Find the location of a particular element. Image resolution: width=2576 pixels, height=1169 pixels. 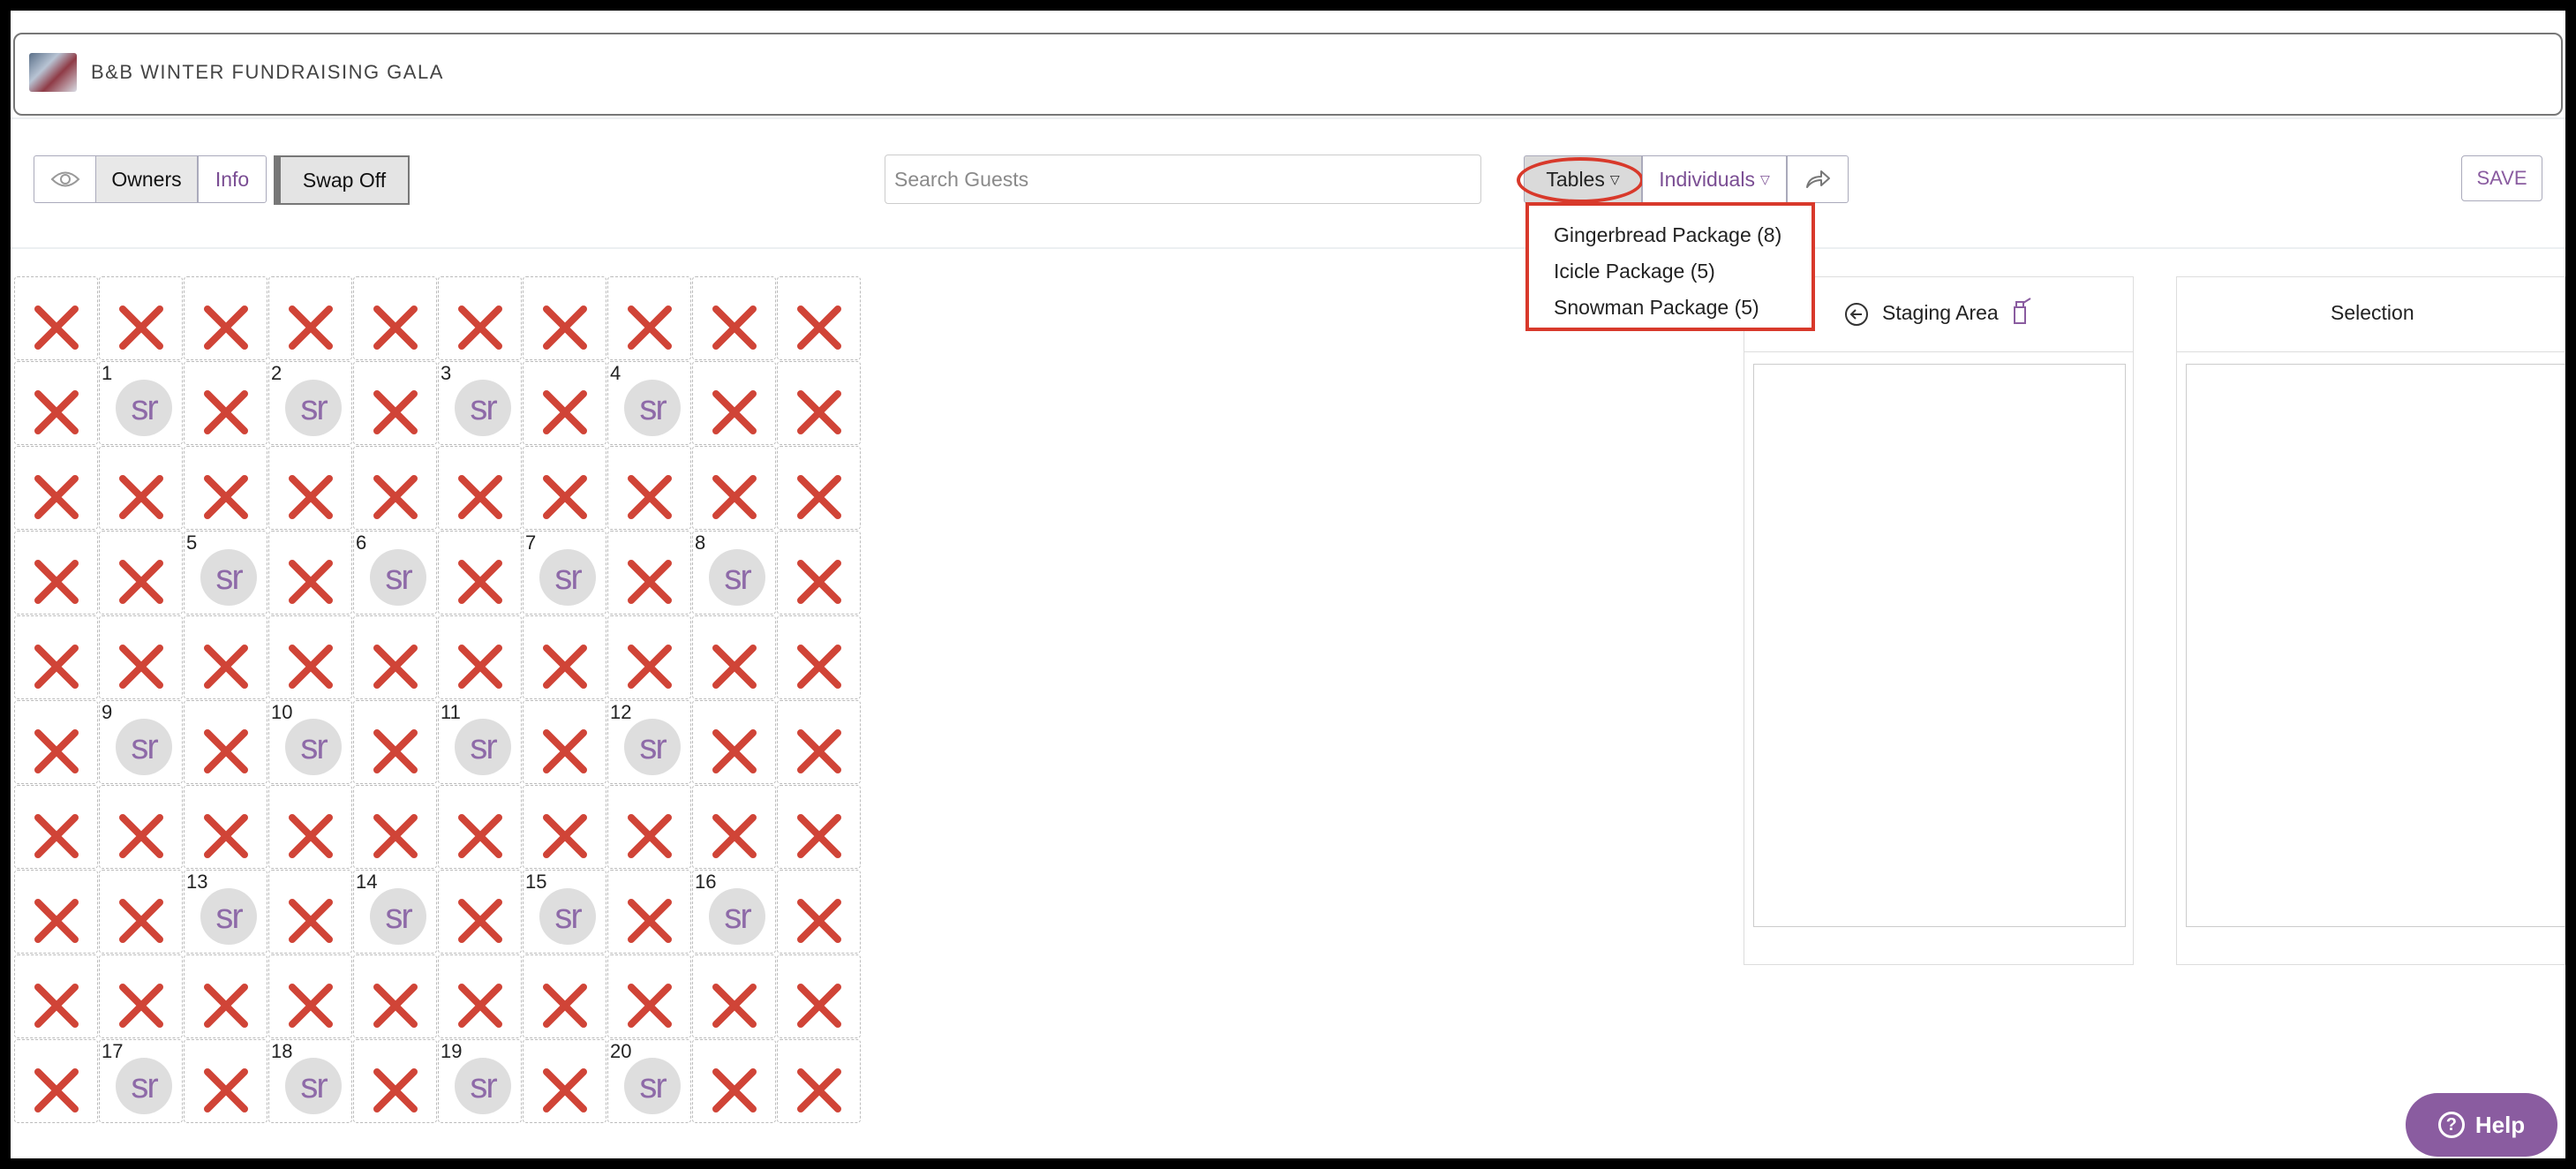

table-cell: 20 sr is located at coordinates (649, 1081).